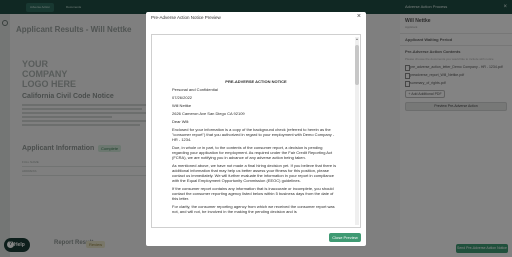 Image resolution: width=512 pixels, height=257 pixels. I want to click on greeting: Dear Will:, so click(181, 121).